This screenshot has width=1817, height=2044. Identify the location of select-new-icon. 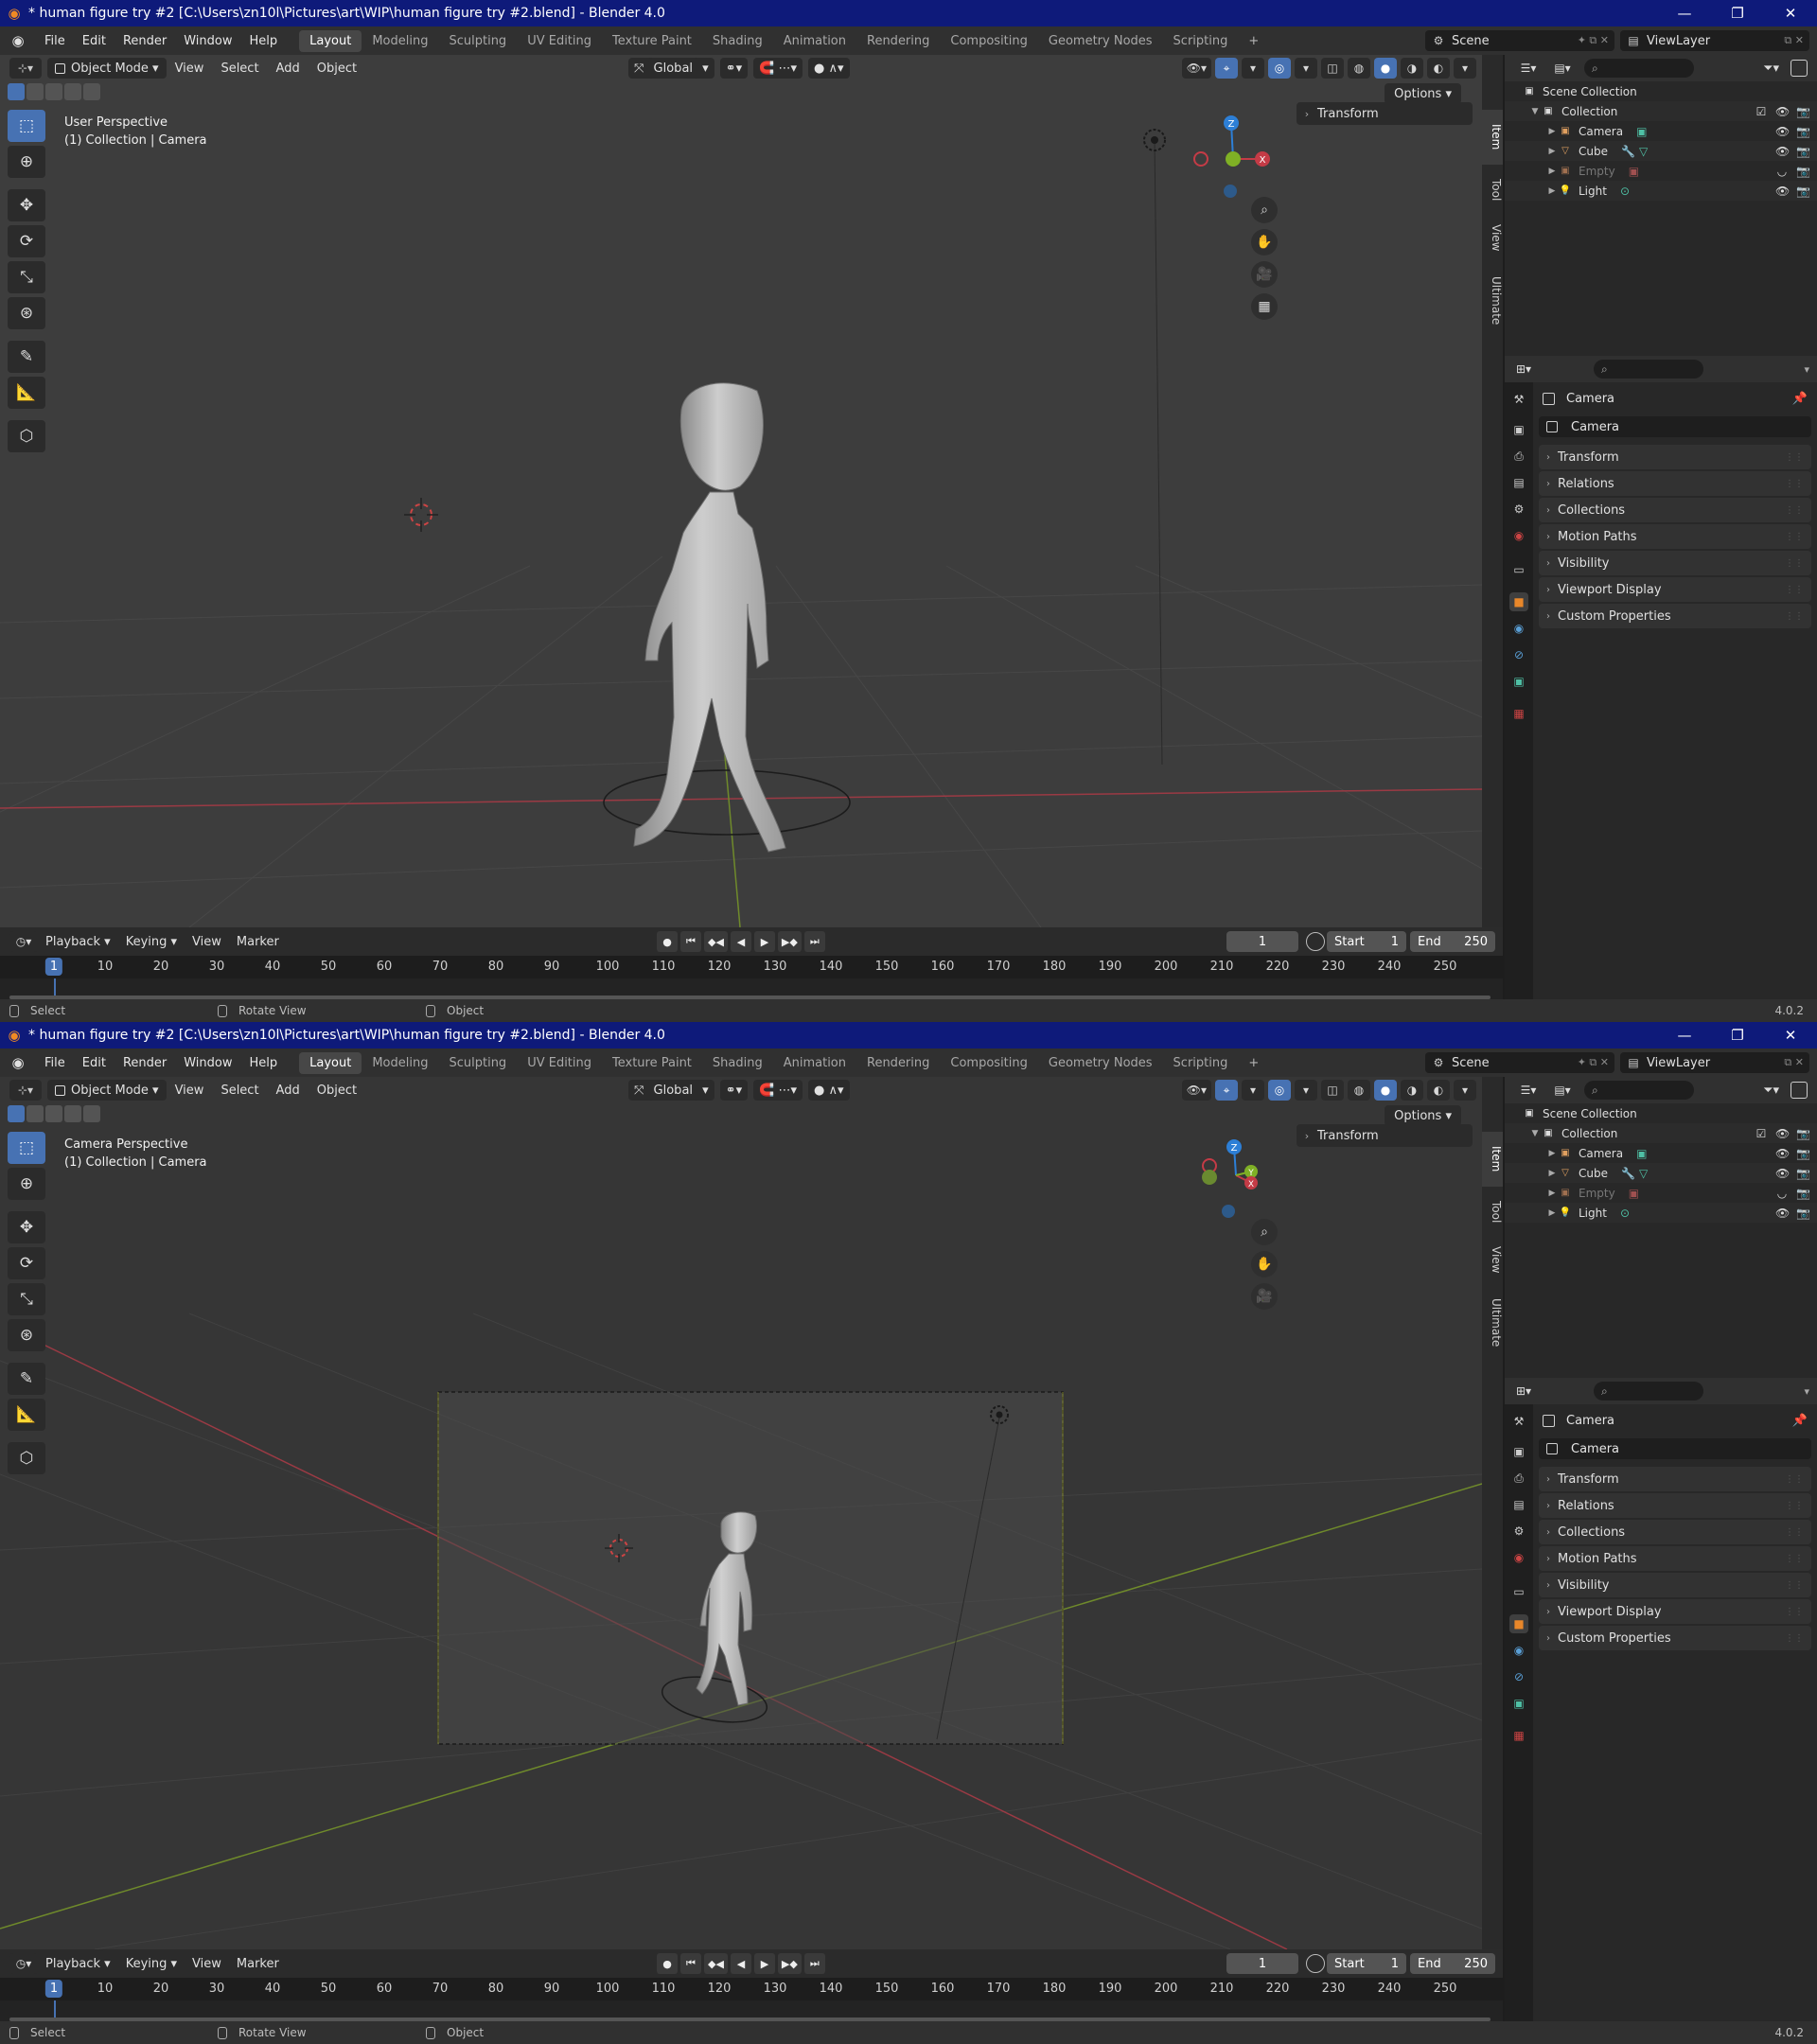
(16, 1113).